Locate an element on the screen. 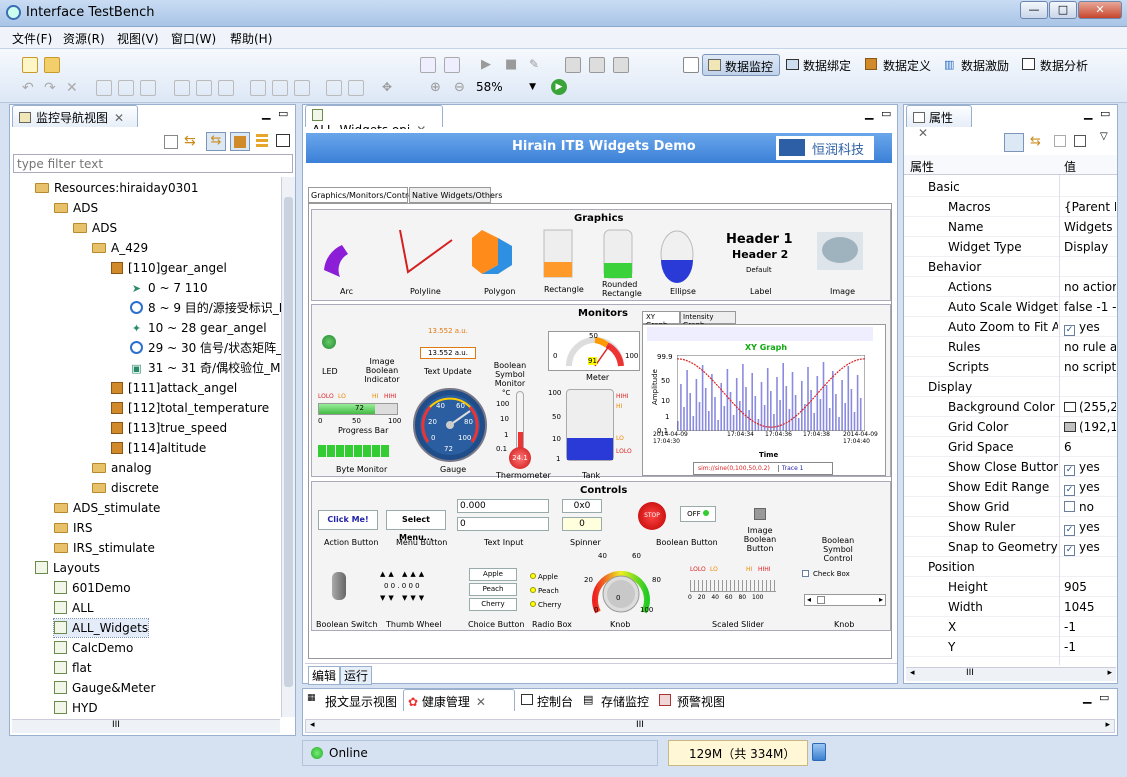 The width and height of the screenshot is (1127, 777). knob-scrollbar: ◂ ▸ is located at coordinates (845, 600).